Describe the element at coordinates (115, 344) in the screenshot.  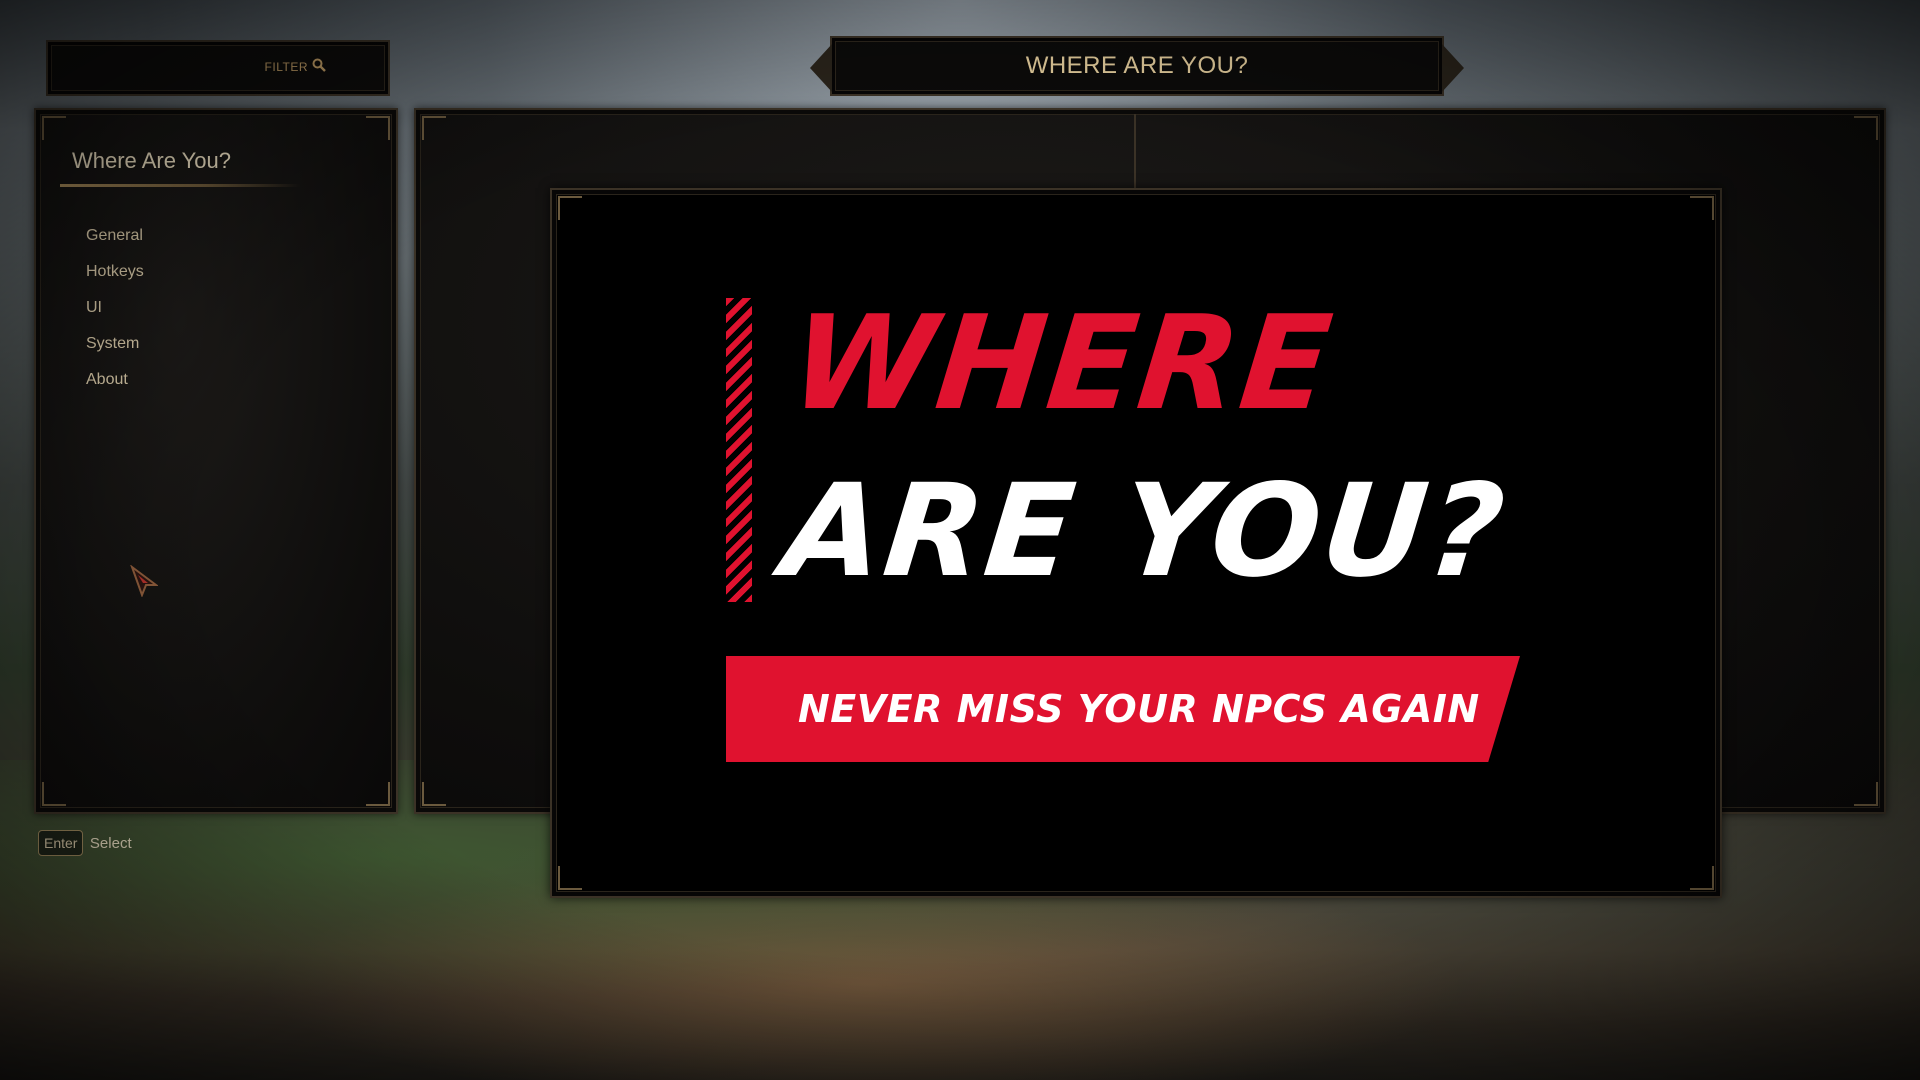
I see `menu-item-system: System` at that location.